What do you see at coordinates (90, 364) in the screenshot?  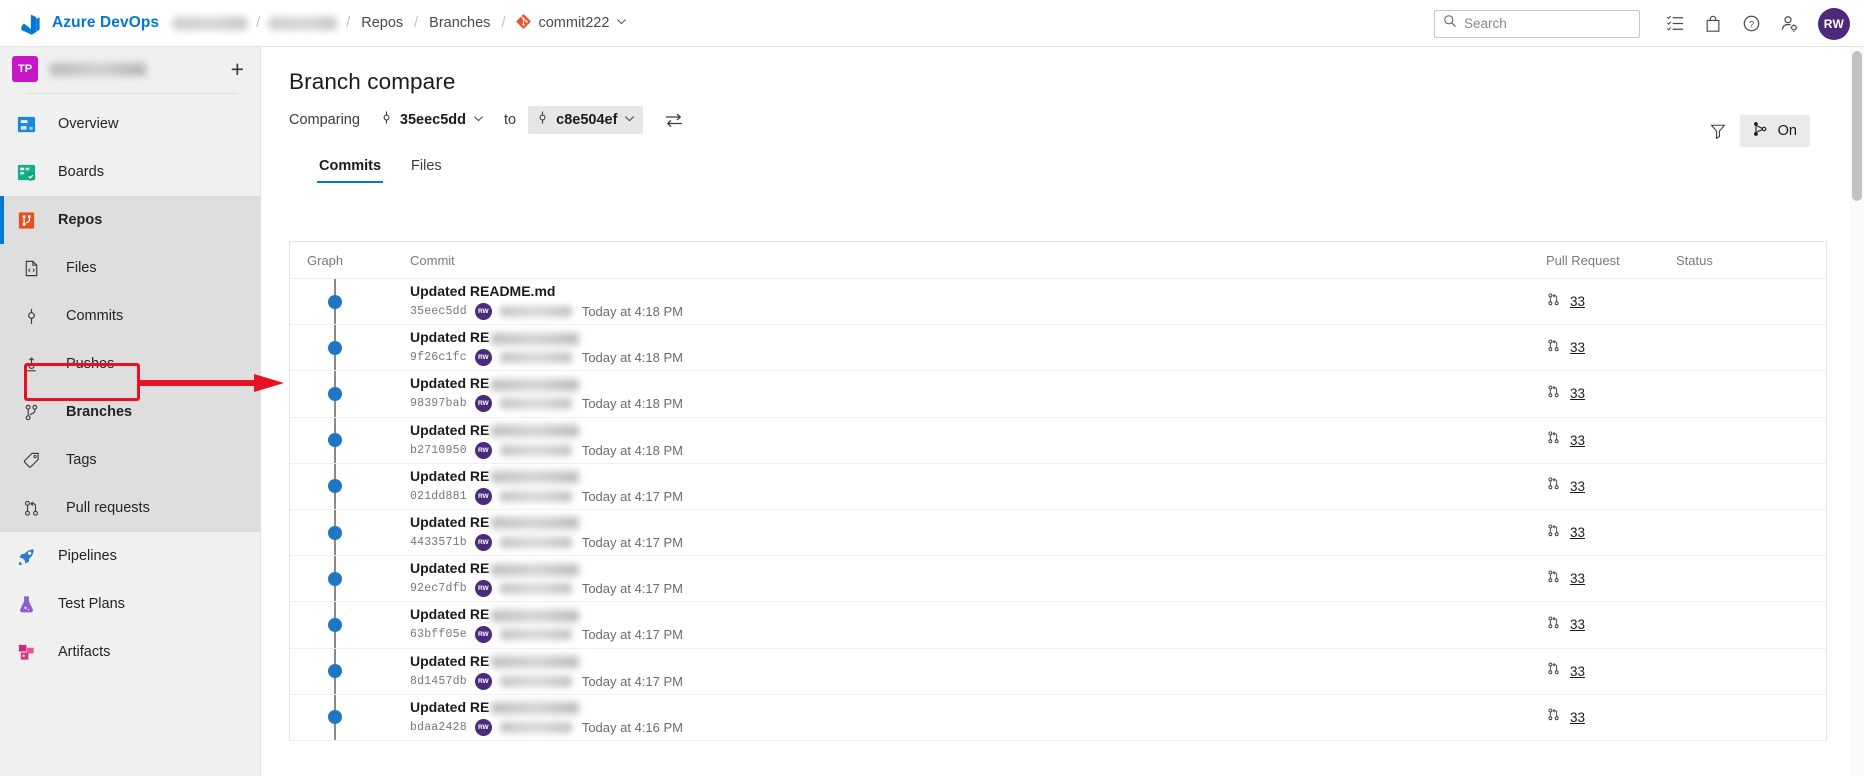 I see `sidebar-item-label: Pushes` at bounding box center [90, 364].